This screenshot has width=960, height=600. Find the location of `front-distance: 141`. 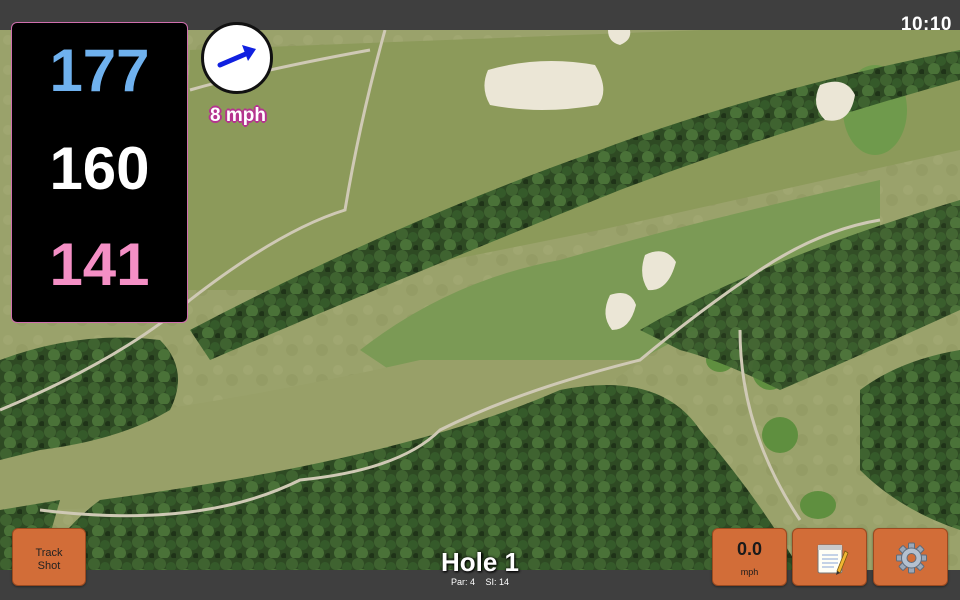

front-distance: 141 is located at coordinates (99, 264).